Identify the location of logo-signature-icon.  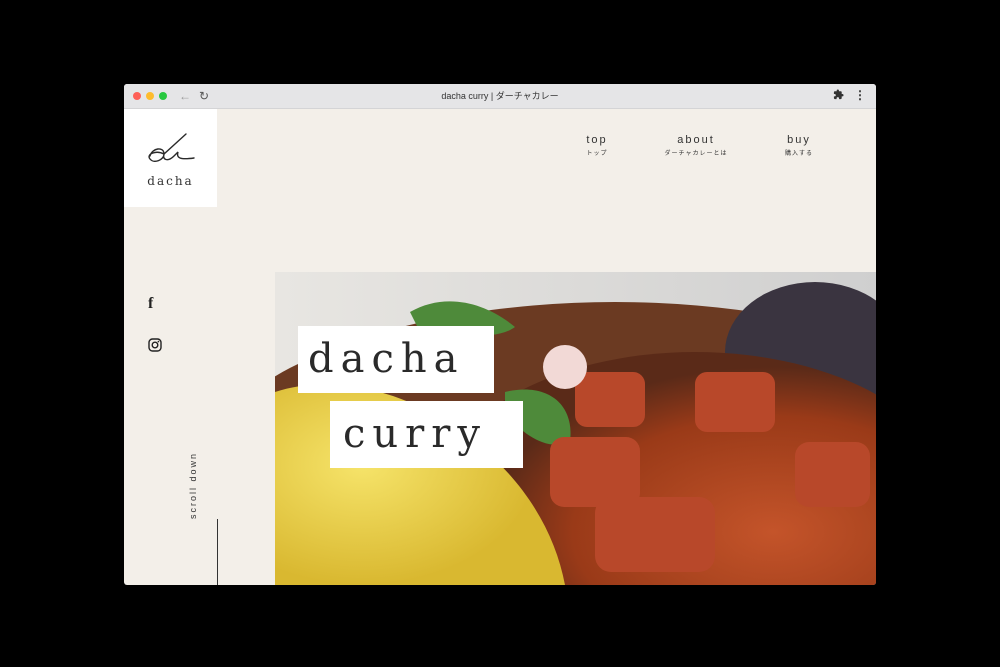
(171, 147).